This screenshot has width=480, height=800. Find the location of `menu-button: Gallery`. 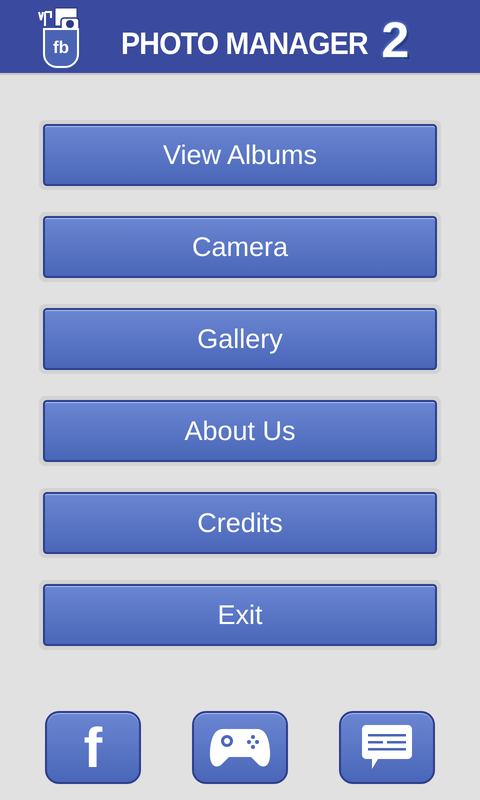

menu-button: Gallery is located at coordinates (240, 339).